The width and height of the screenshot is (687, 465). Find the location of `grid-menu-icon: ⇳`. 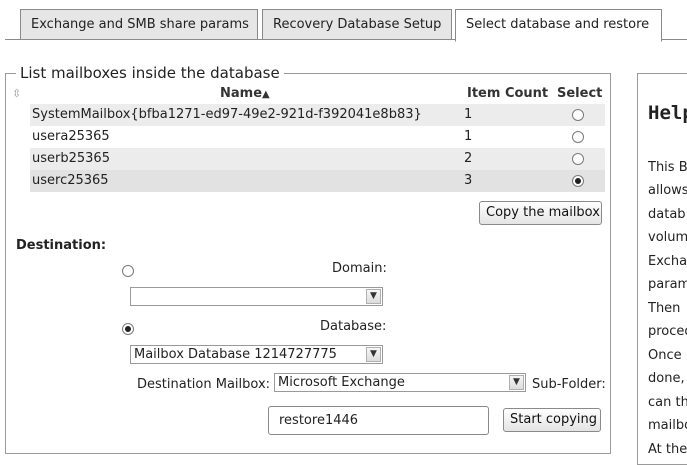

grid-menu-icon: ⇳ is located at coordinates (18, 94).